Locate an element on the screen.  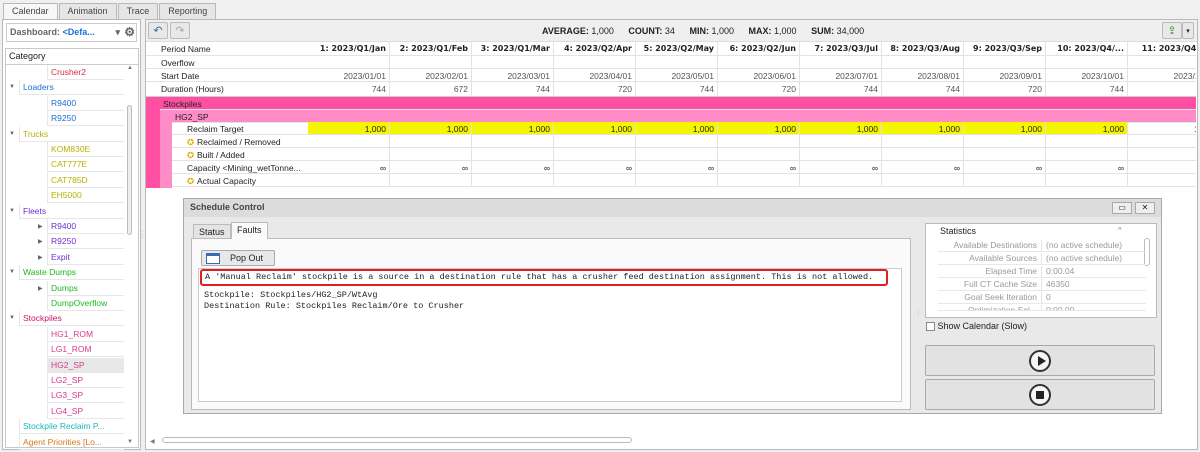
tab-status: Status is located at coordinates (212, 231).